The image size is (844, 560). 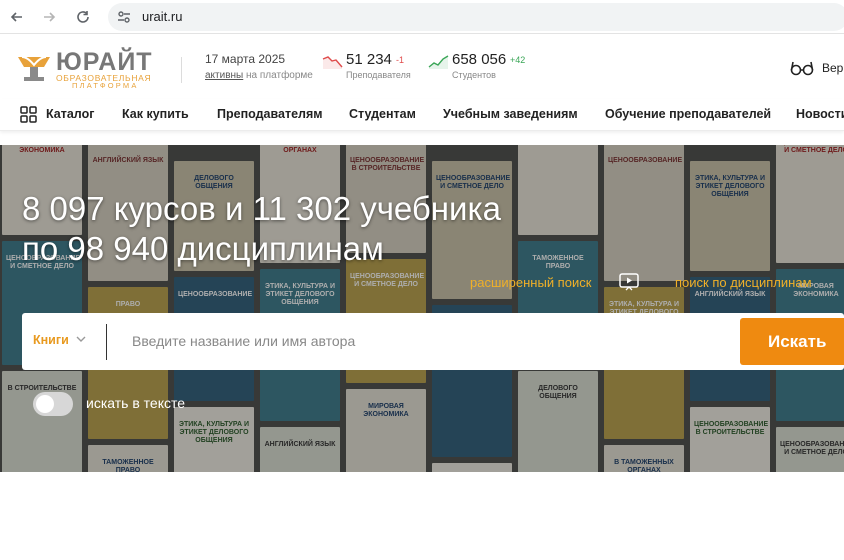 What do you see at coordinates (400, 60) in the screenshot?
I see `teachers-delta: -1` at bounding box center [400, 60].